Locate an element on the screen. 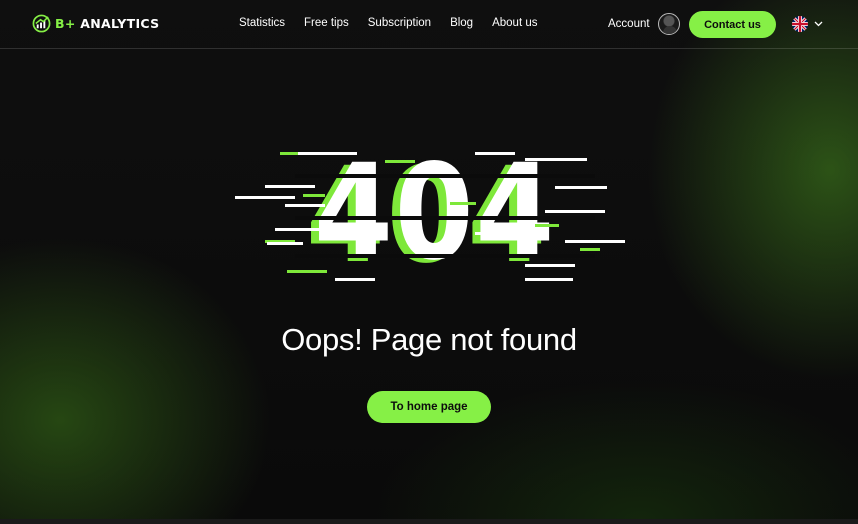 The height and width of the screenshot is (524, 858). error-code-graphic: 404 404 is located at coordinates (430, 213).